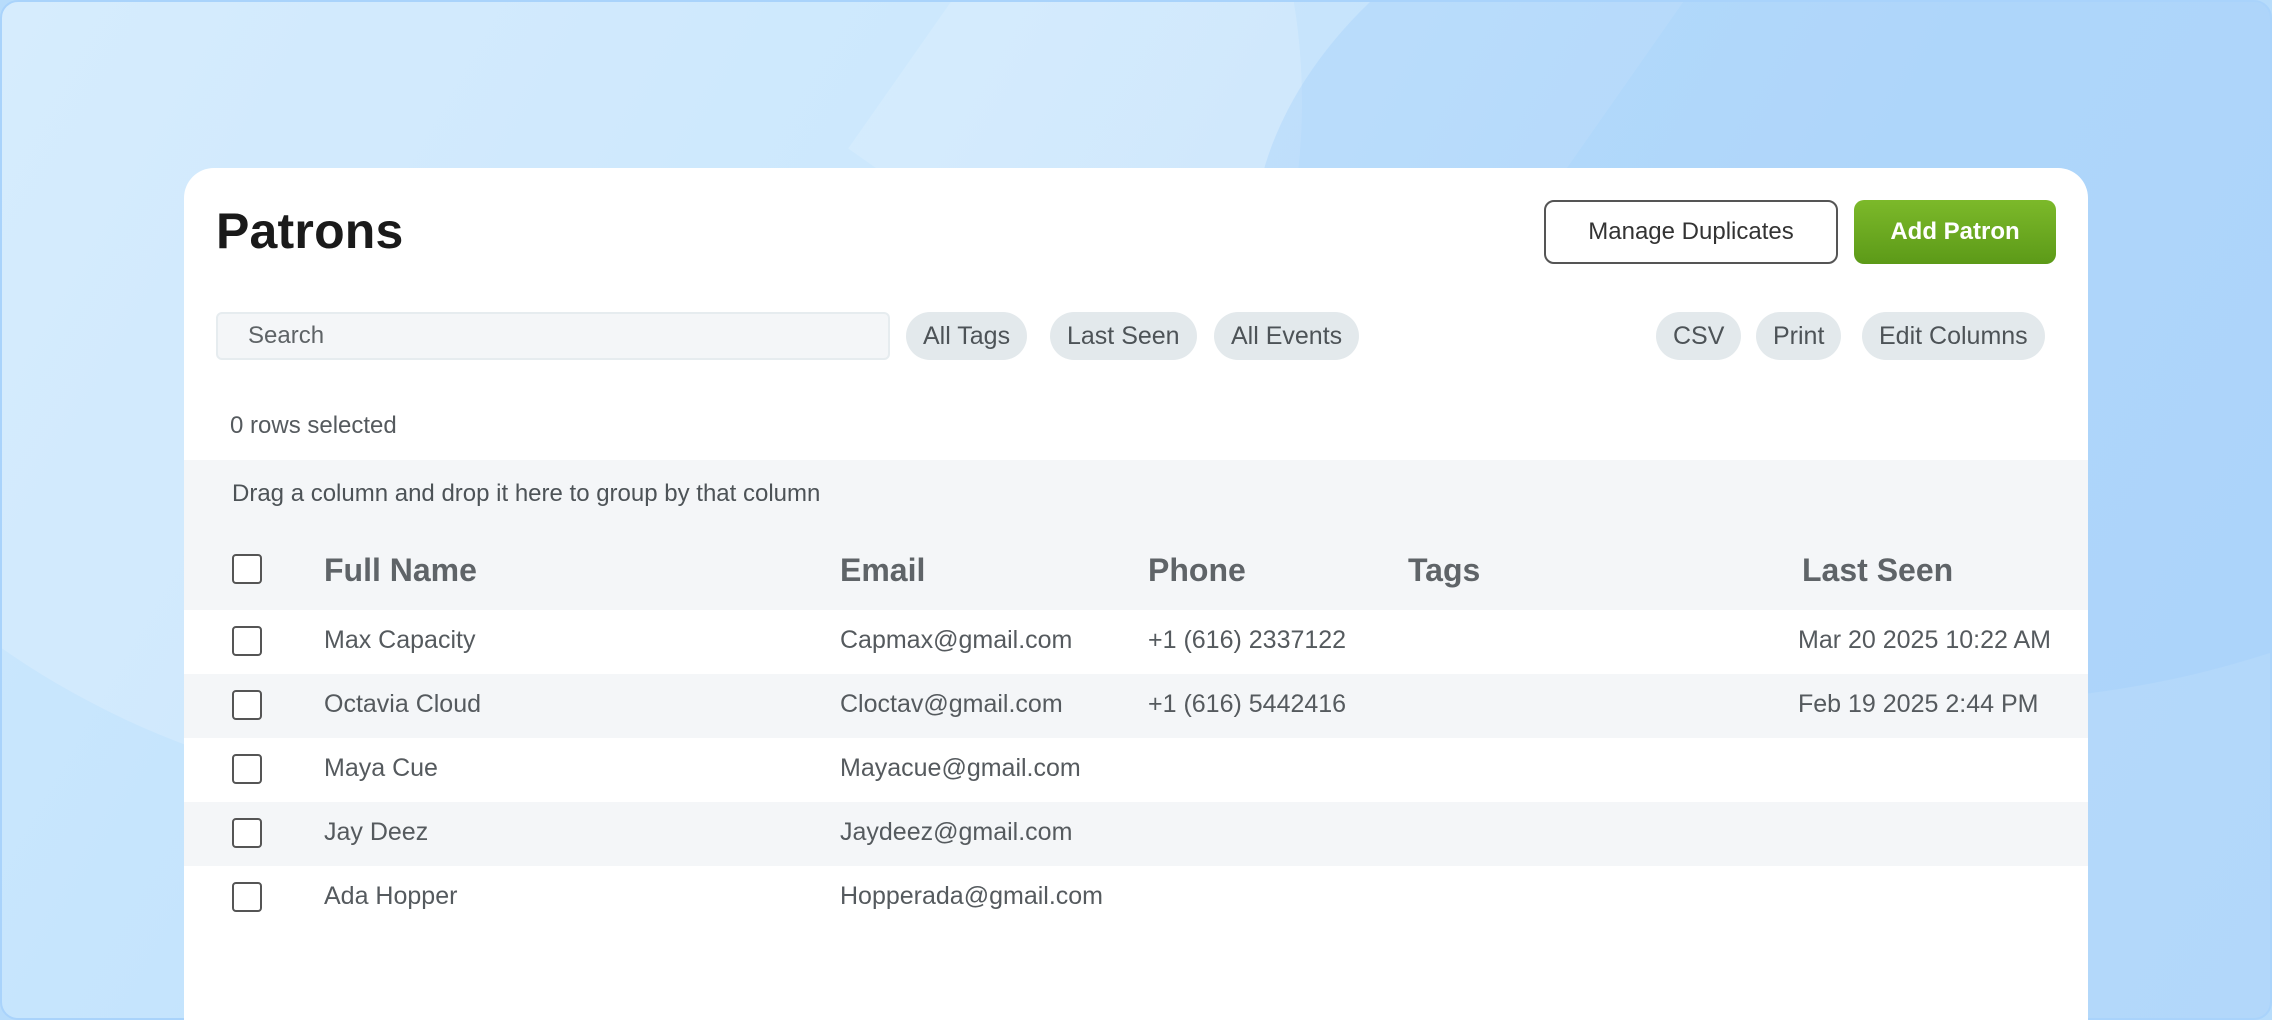 The width and height of the screenshot is (2272, 1020). I want to click on column-header-email: Email, so click(882, 570).